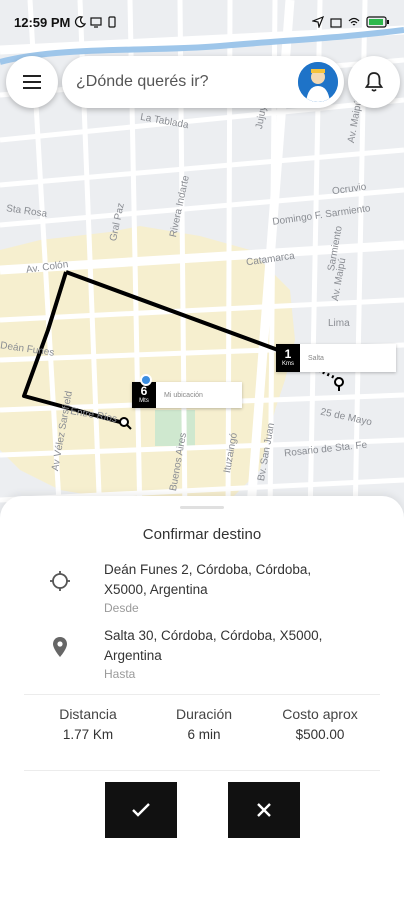  I want to click on stat-value: $500.00, so click(320, 734).